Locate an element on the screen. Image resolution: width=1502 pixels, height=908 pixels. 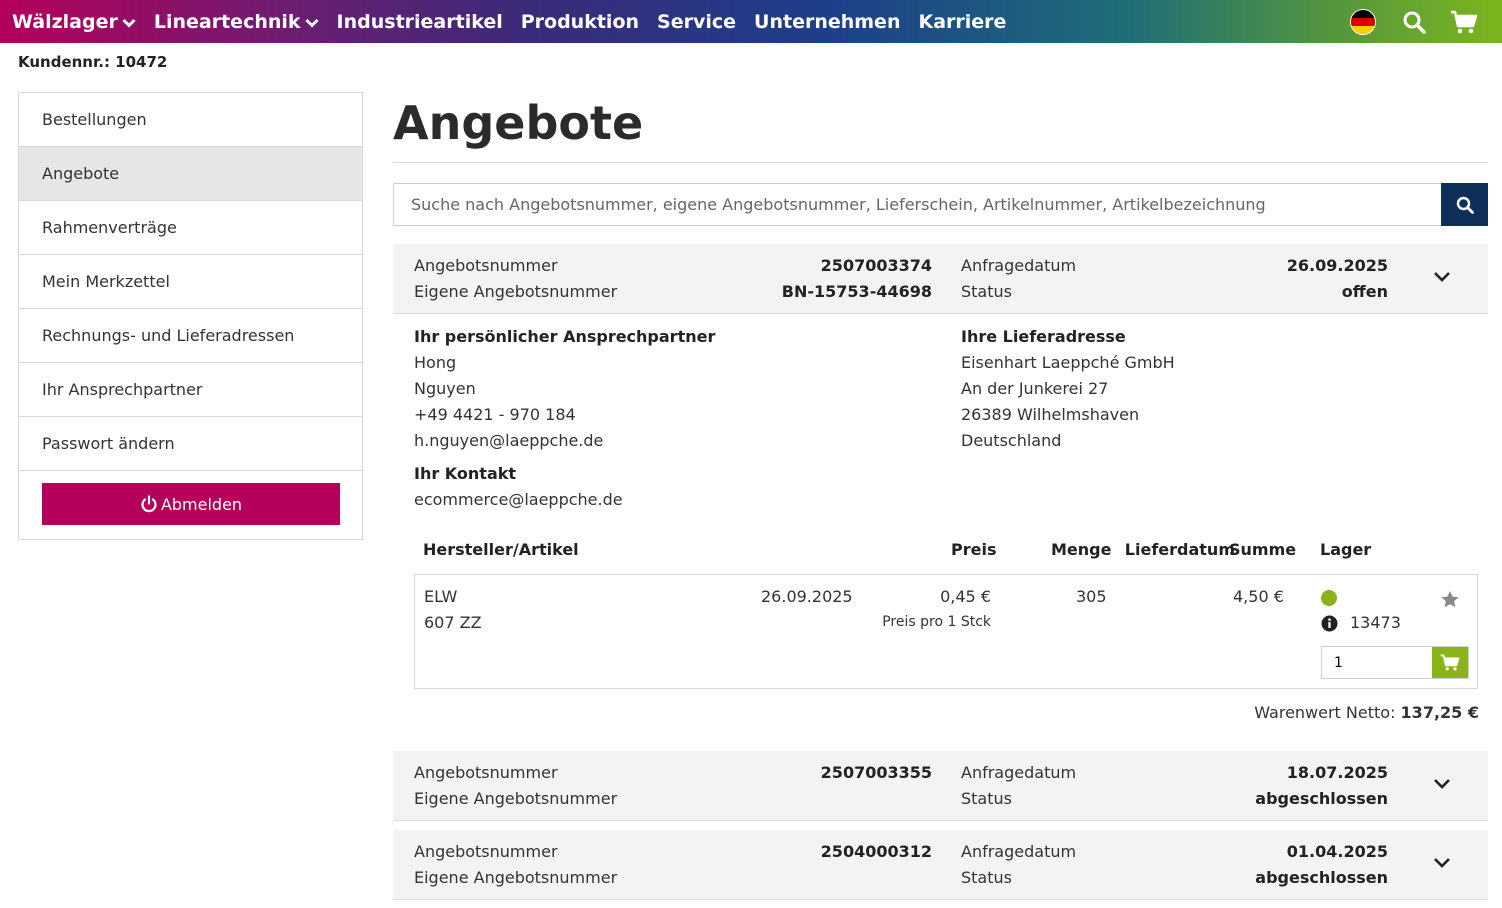
anfragedatum-value: 01.04.2025 is located at coordinates (1337, 851).